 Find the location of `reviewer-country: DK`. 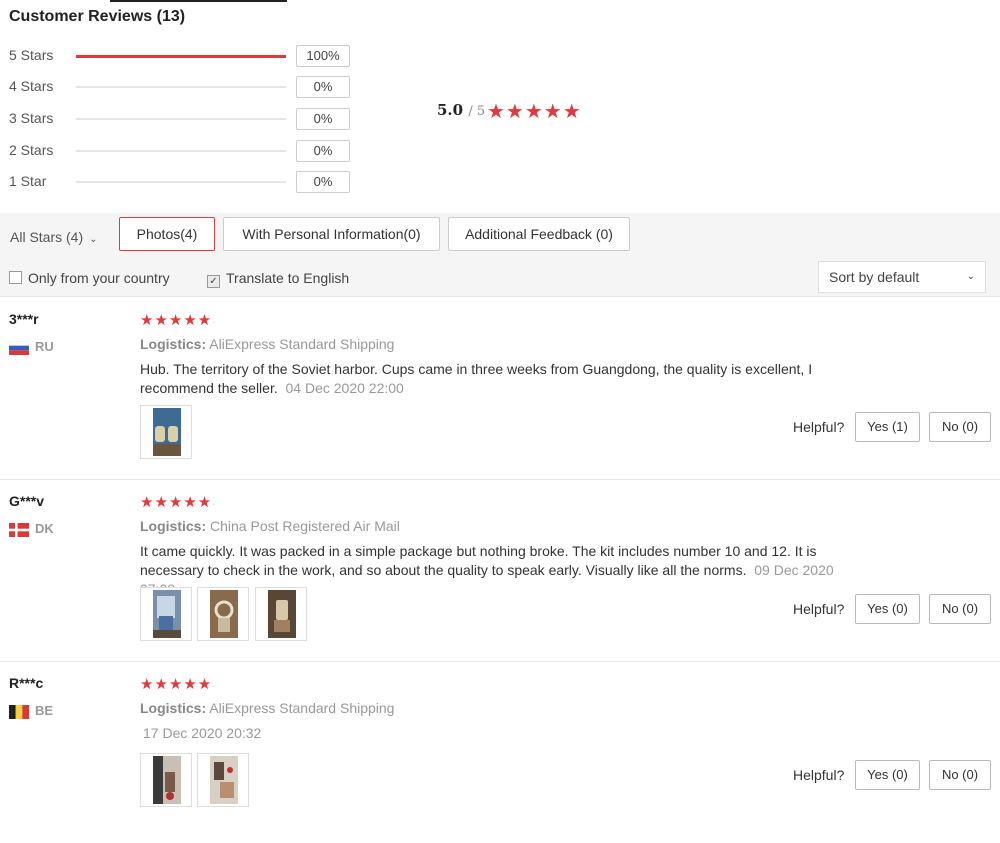

reviewer-country: DK is located at coordinates (44, 528).